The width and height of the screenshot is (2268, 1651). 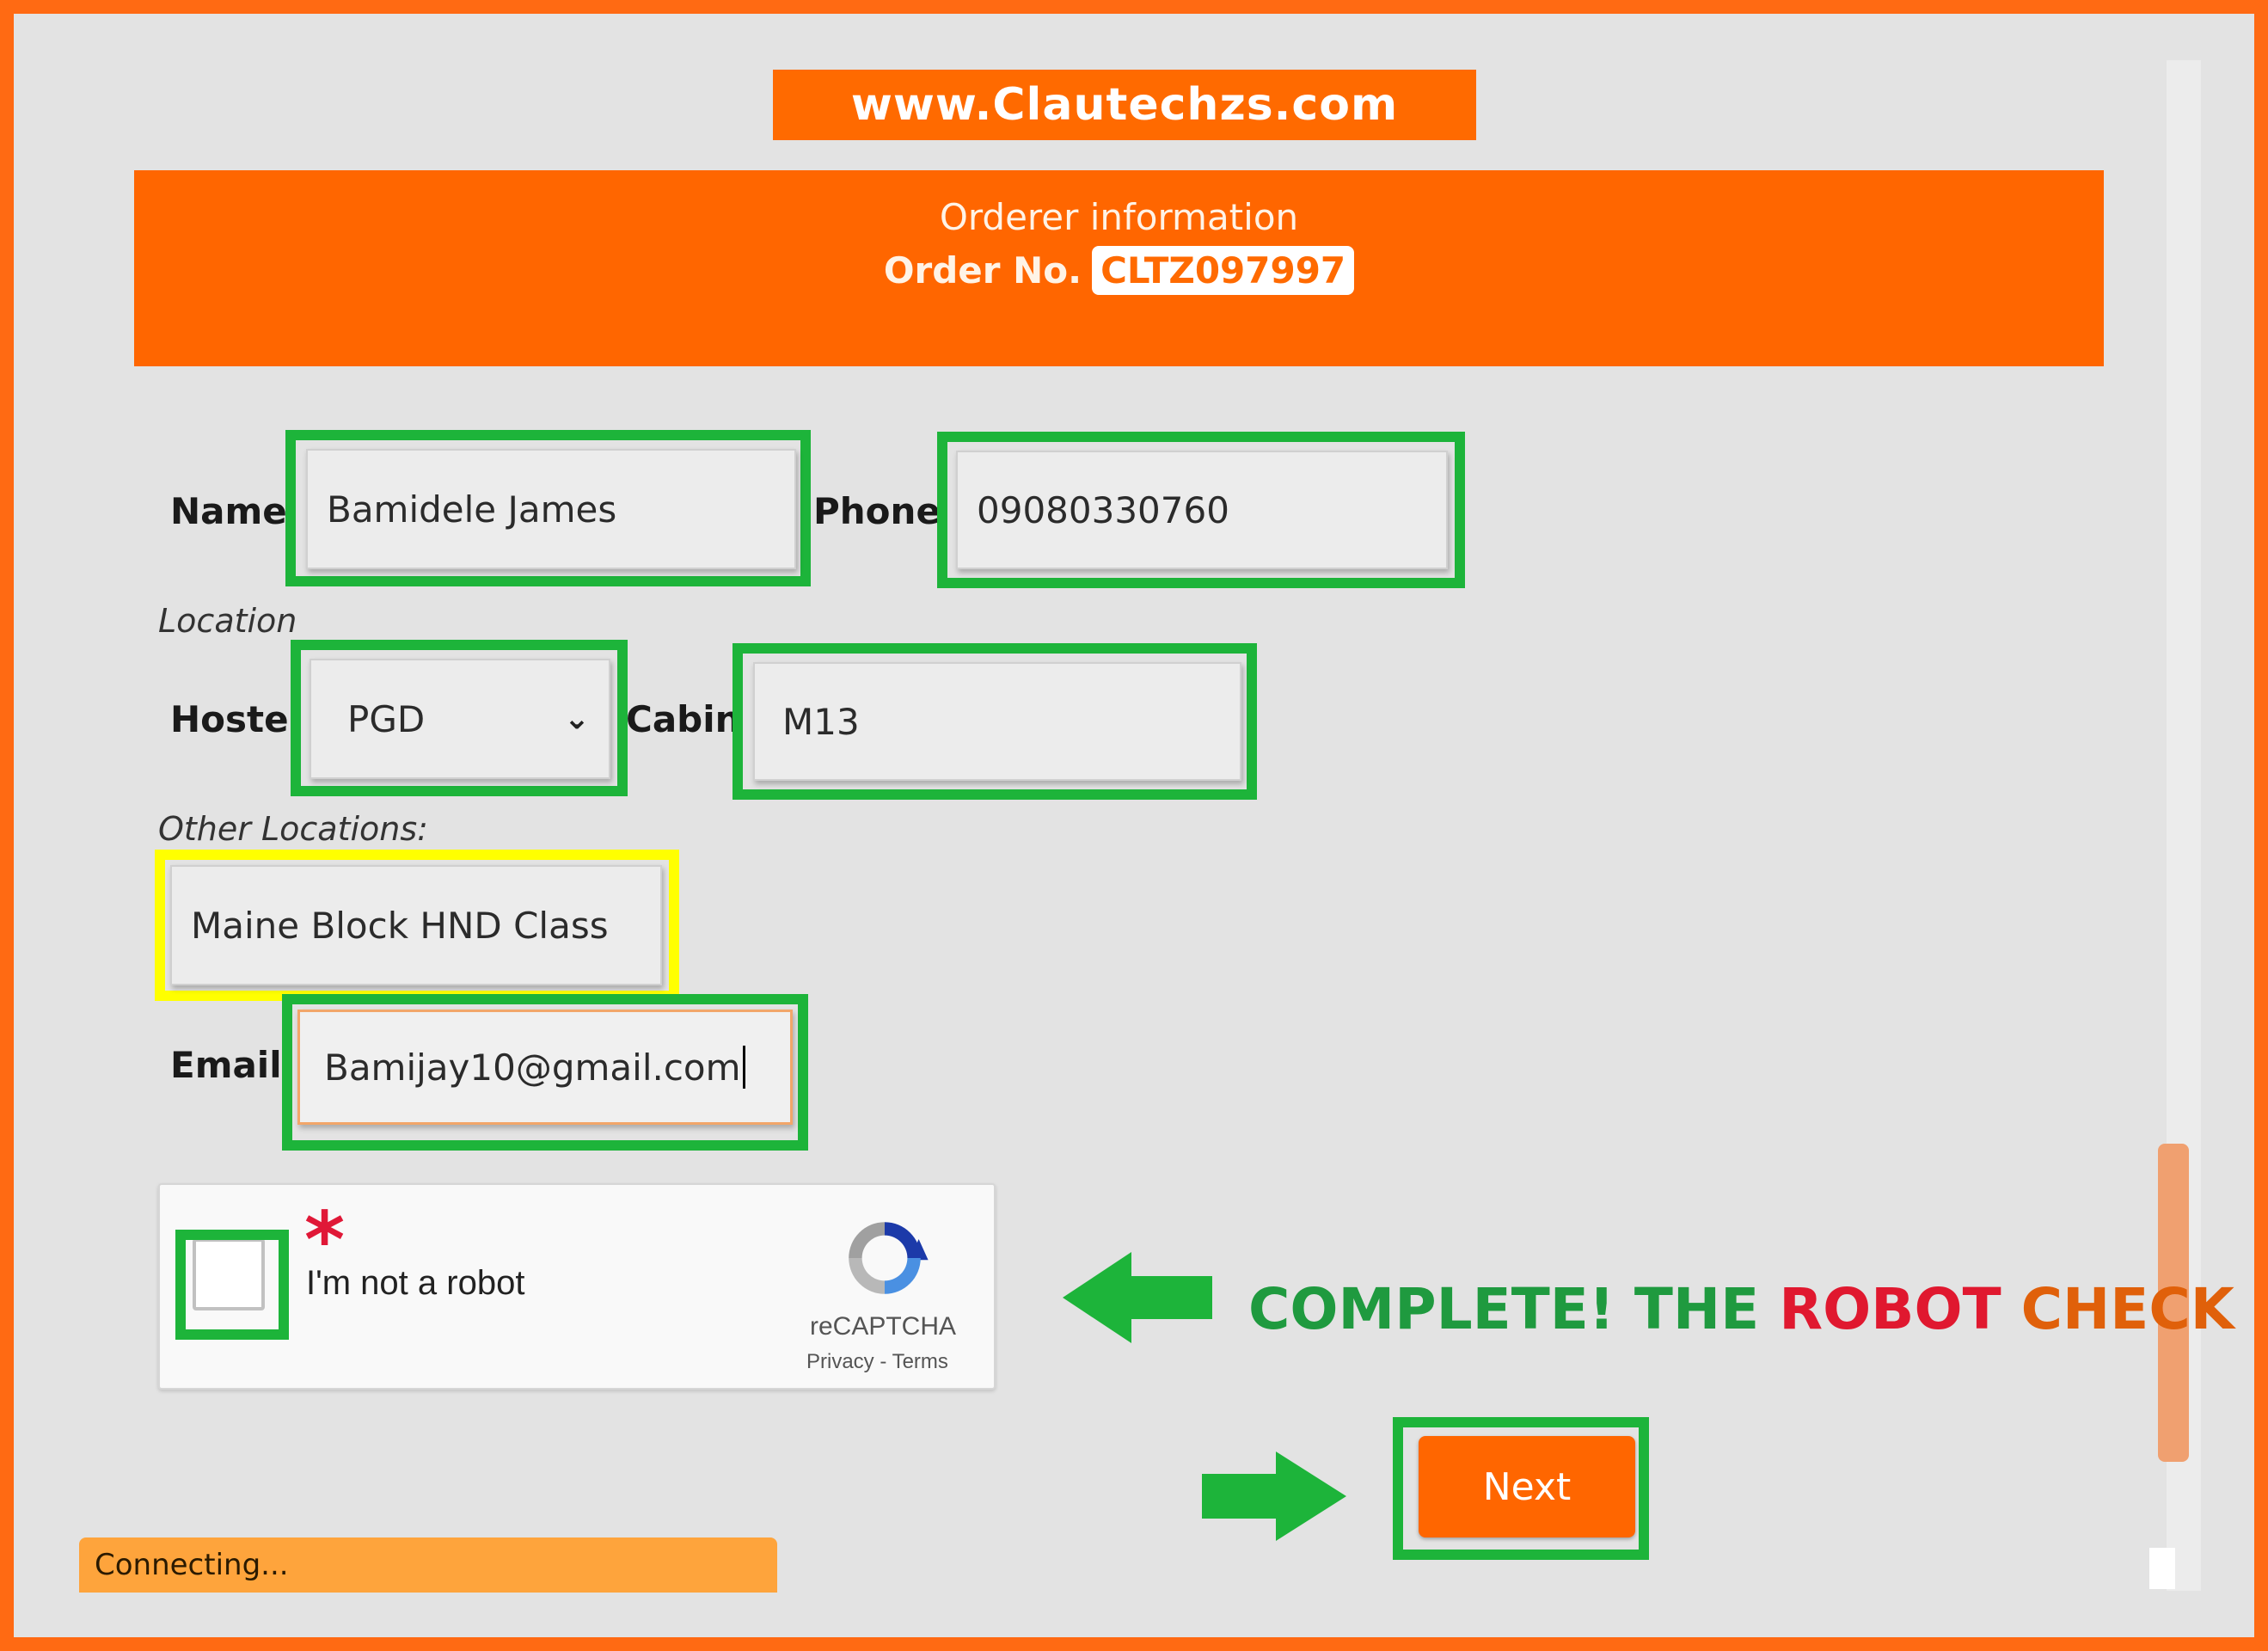 I want to click on name-input-value: Bamidele James, so click(x=472, y=509).